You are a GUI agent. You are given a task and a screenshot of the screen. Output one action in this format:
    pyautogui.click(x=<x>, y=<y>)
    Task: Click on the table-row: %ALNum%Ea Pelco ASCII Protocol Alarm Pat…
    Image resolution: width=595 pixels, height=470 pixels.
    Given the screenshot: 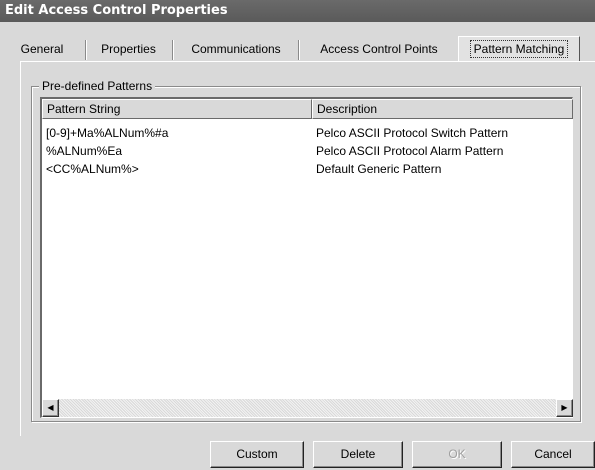 What is the action you would take?
    pyautogui.click(x=307, y=151)
    